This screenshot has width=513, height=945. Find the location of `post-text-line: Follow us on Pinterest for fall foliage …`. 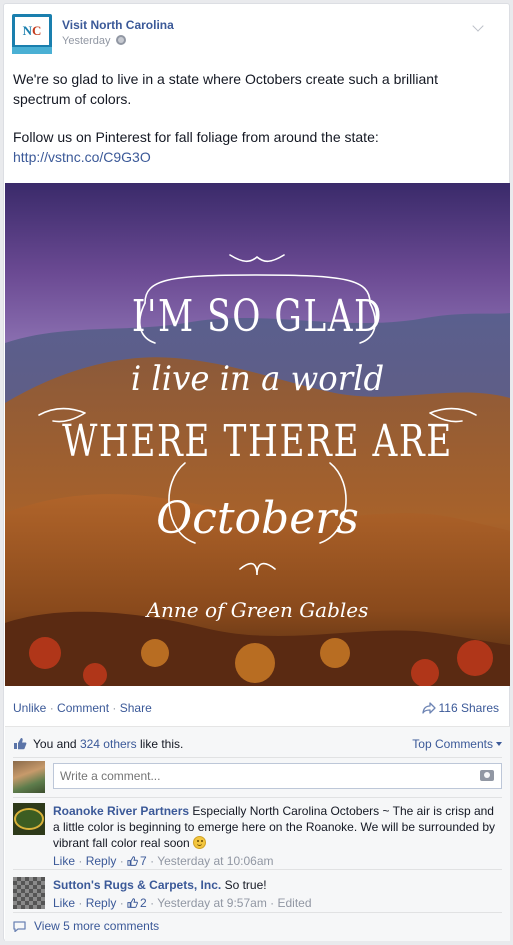

post-text-line: Follow us on Pinterest for fall foliage … is located at coordinates (196, 137).